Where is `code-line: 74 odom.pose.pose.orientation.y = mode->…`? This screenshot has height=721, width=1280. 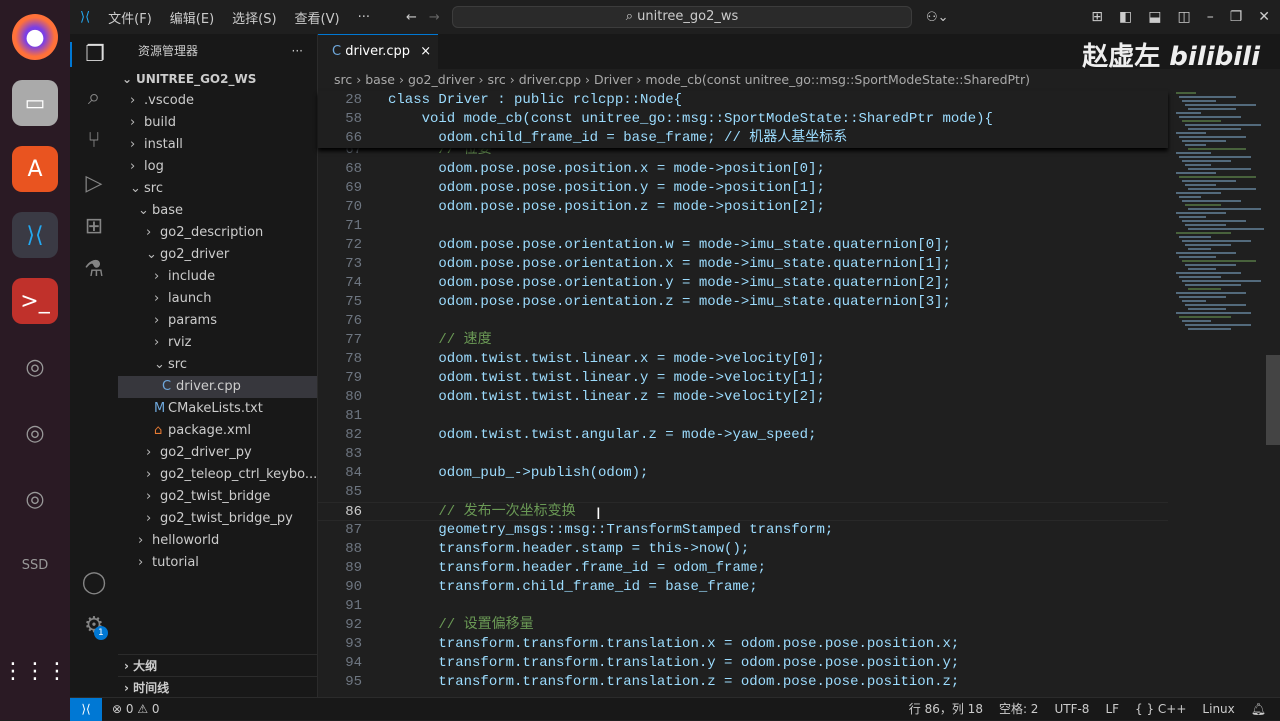
code-line: 74 odom.pose.pose.orientation.y = mode->… is located at coordinates (743, 283).